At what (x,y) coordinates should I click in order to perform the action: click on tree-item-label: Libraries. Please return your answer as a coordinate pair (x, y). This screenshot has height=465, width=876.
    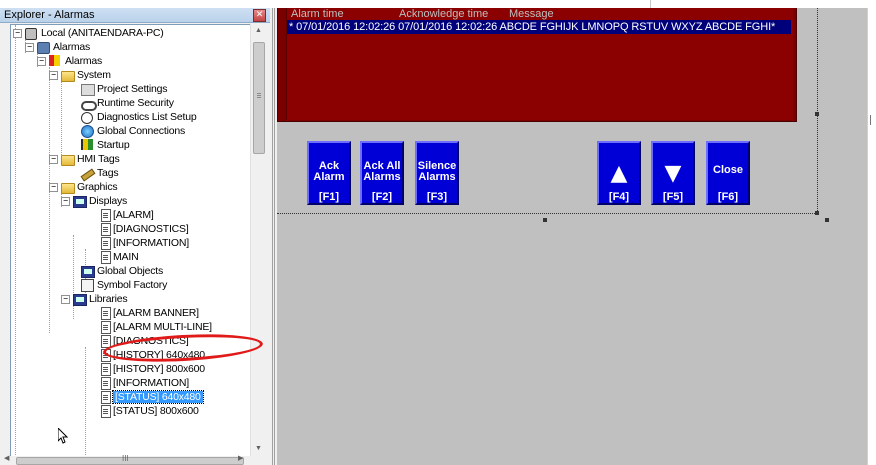
    Looking at the image, I should click on (108, 299).